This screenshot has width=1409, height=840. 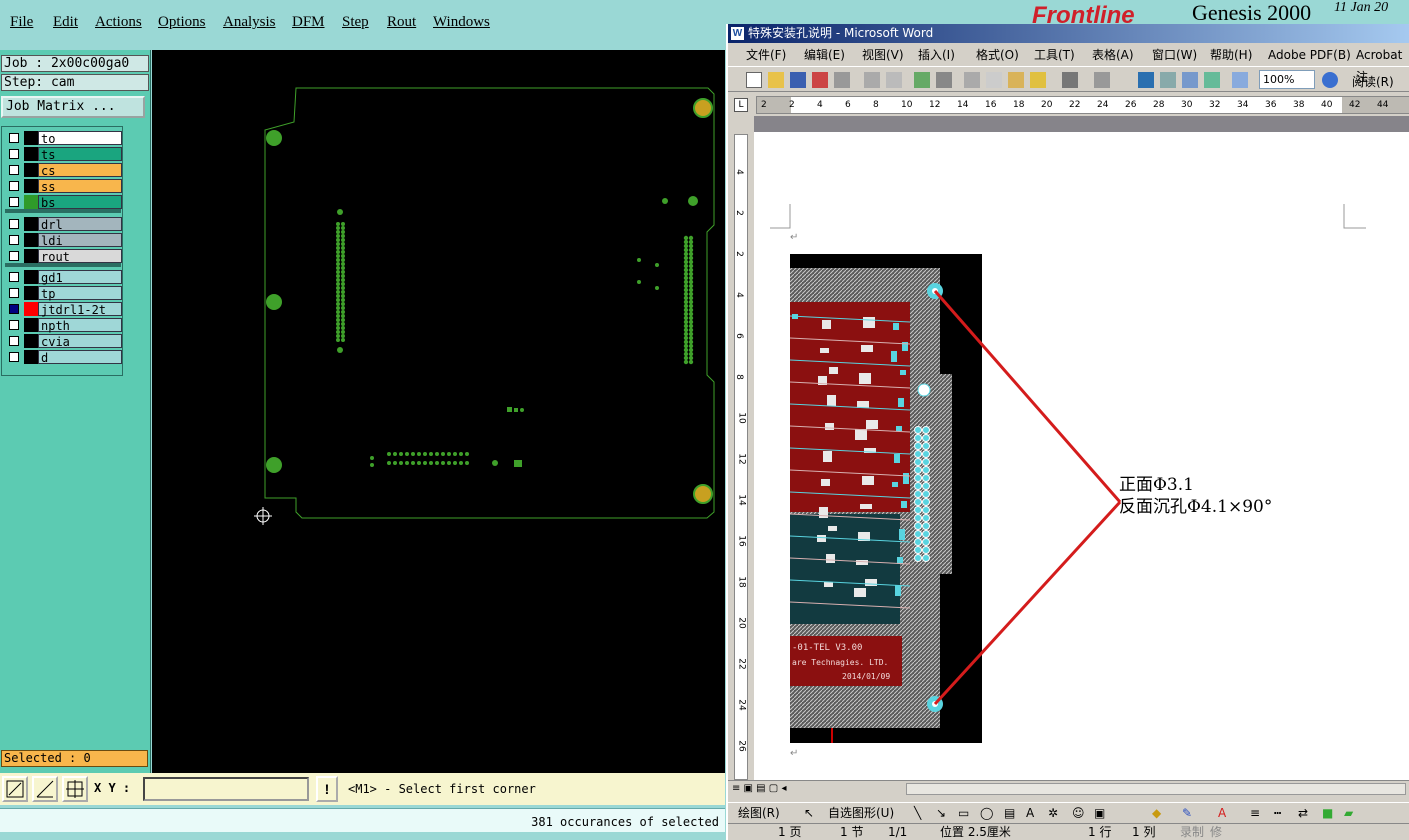 I want to click on word-menu-item: 插入(I), so click(x=936, y=55).